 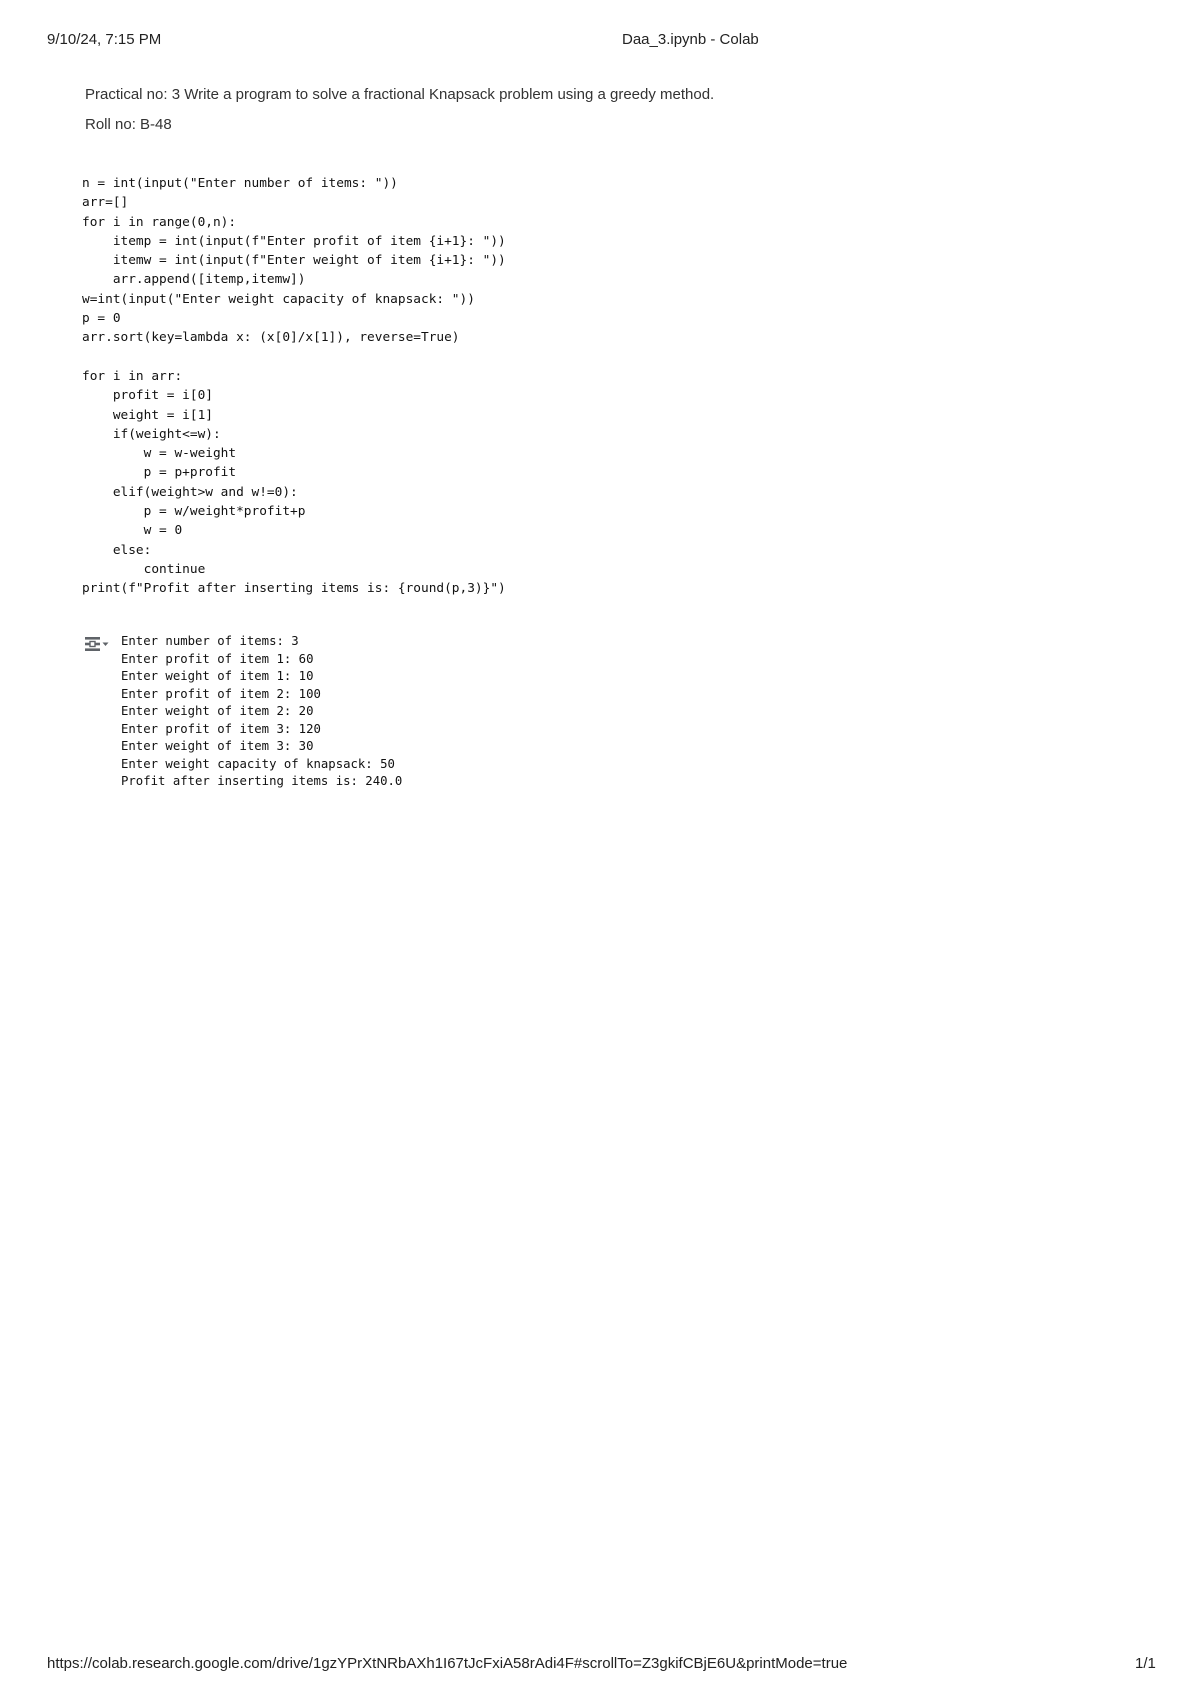 What do you see at coordinates (104, 39) in the screenshot?
I see `print-datetime: 9/10/24, 7:15 PM` at bounding box center [104, 39].